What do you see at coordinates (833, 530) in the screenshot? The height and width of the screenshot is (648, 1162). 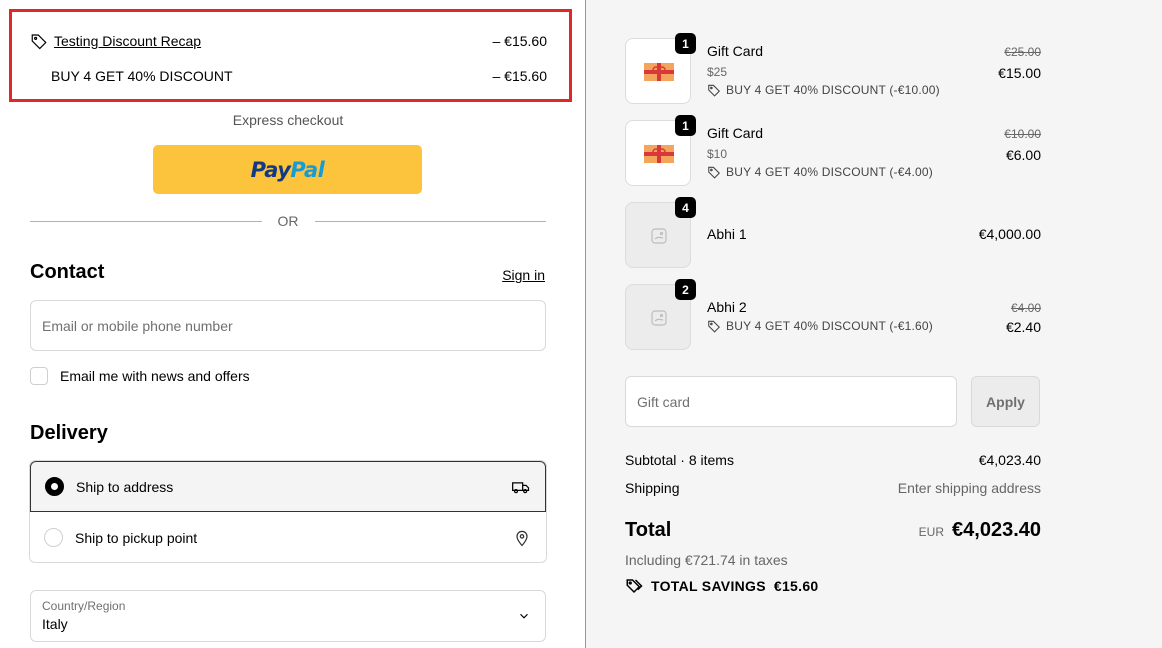 I see `total-row: Total EUR €4,023.40` at bounding box center [833, 530].